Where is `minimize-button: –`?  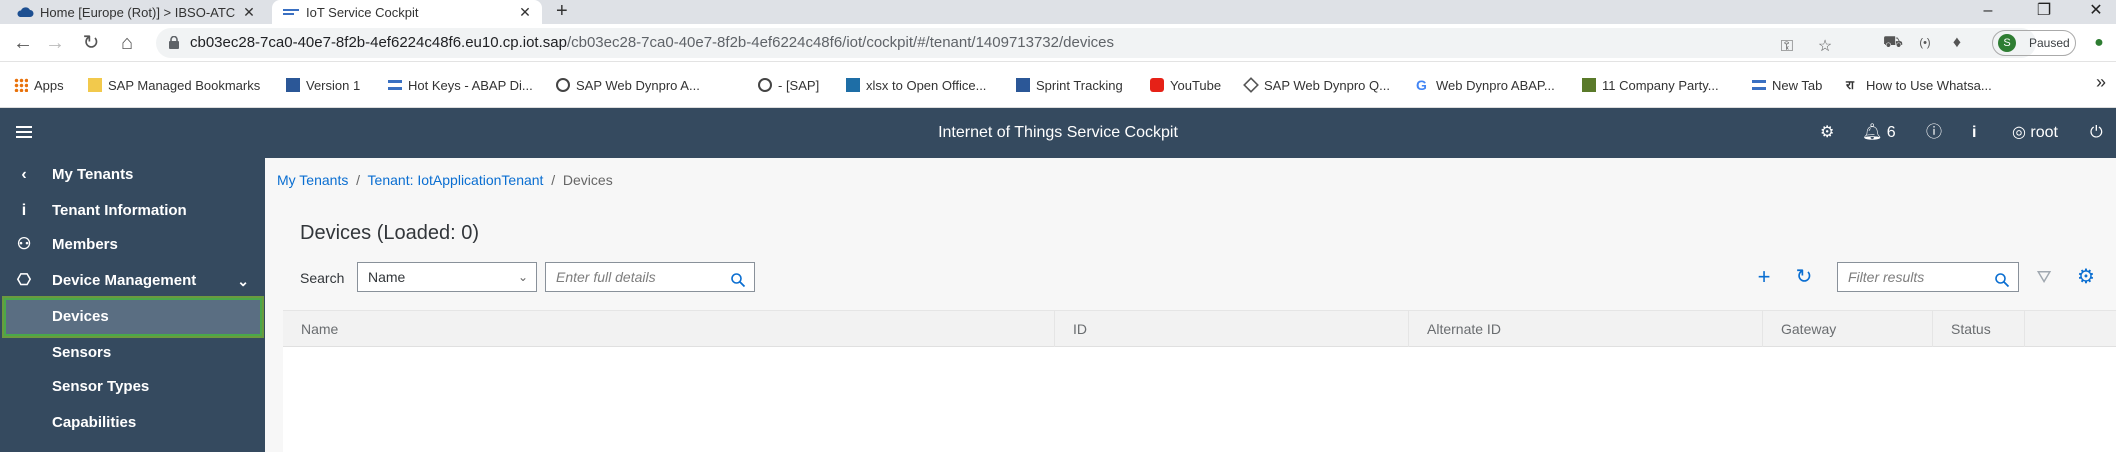 minimize-button: – is located at coordinates (1988, 12).